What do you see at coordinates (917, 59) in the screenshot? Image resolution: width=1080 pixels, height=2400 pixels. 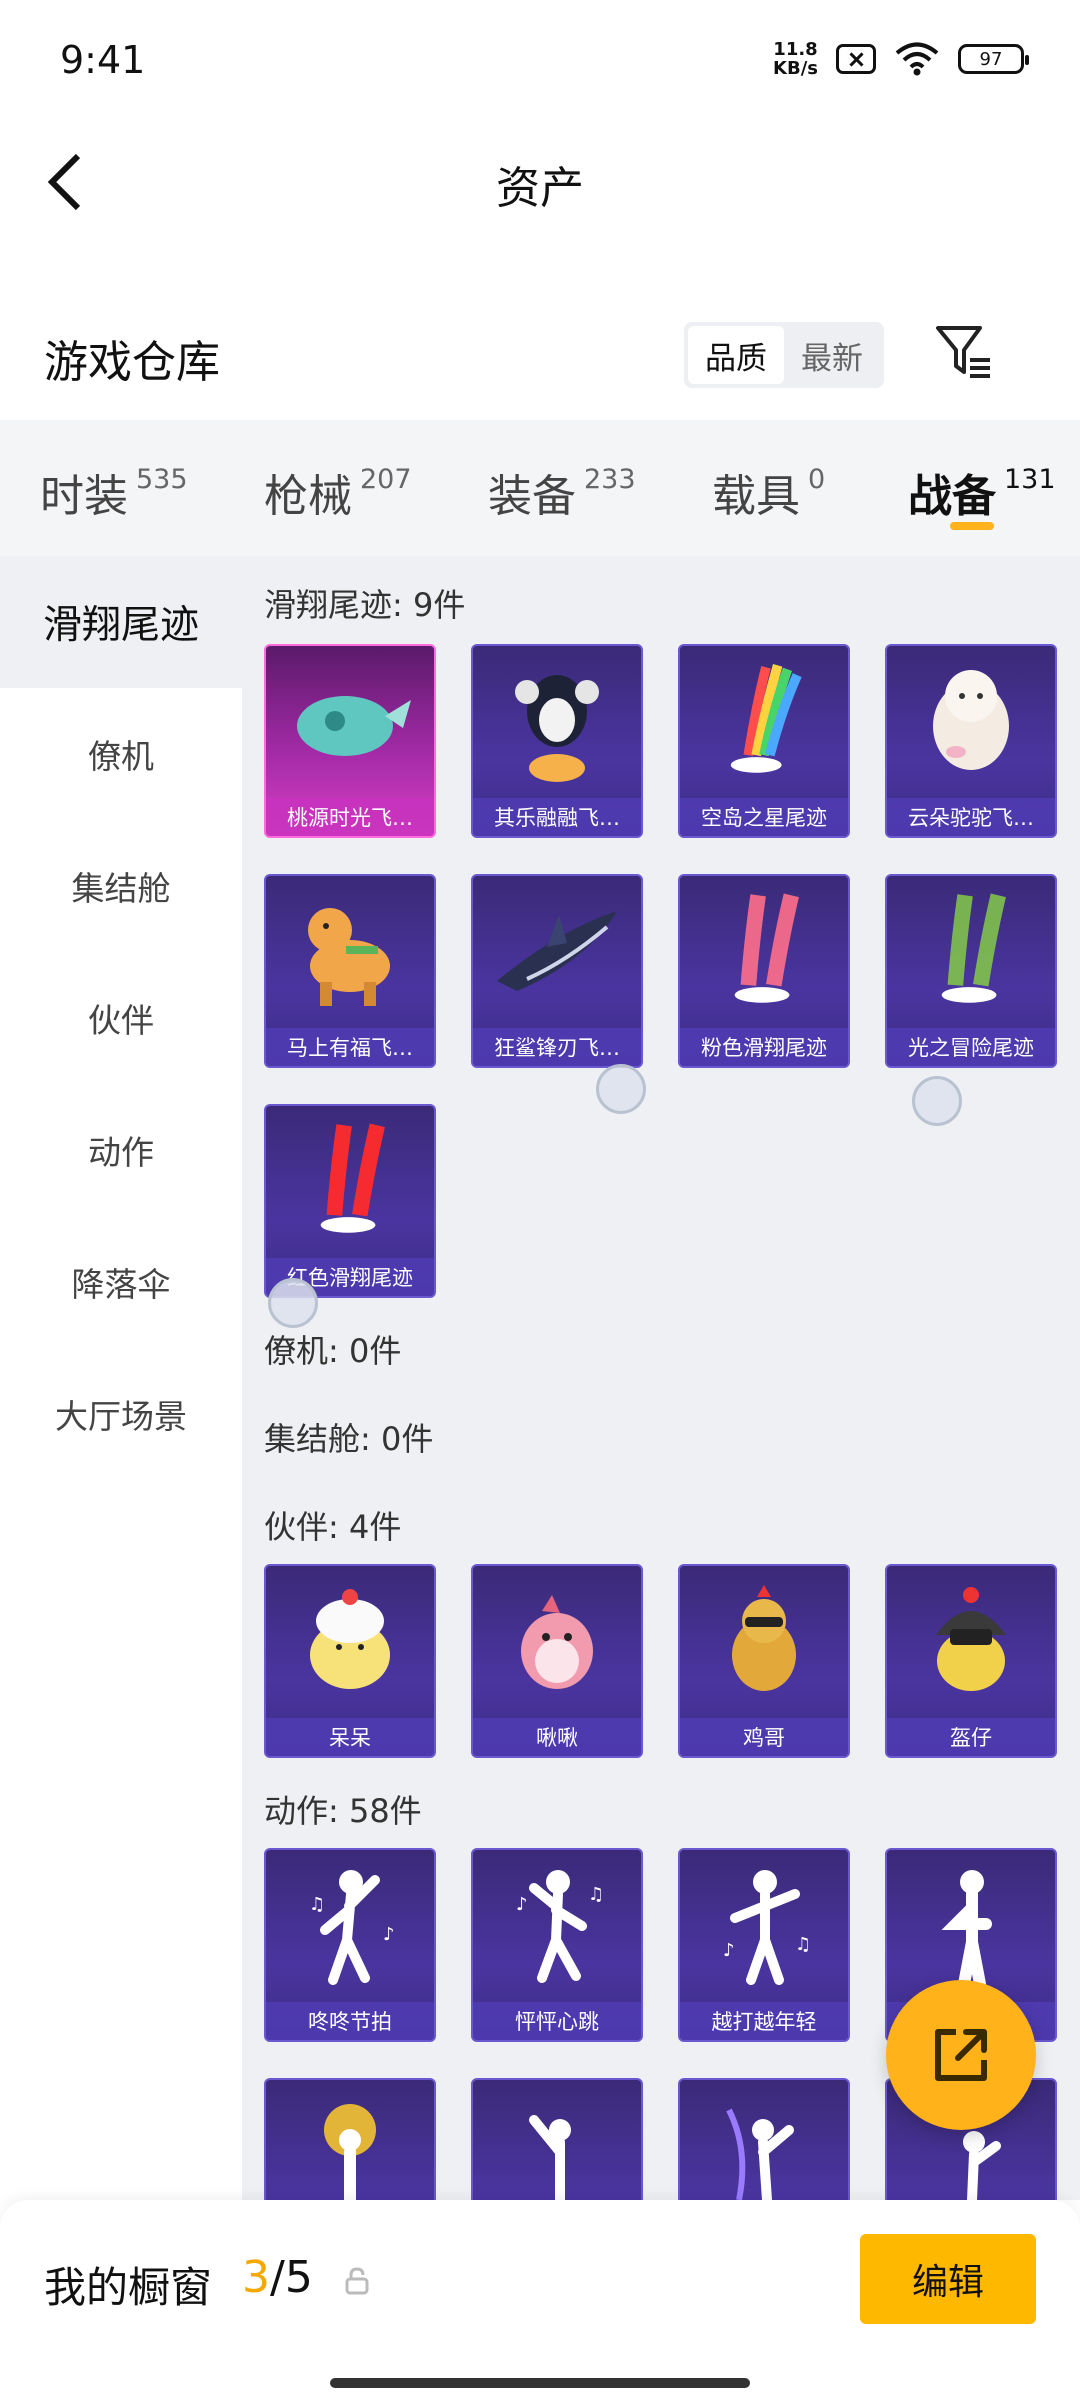 I see `wifi-icon` at bounding box center [917, 59].